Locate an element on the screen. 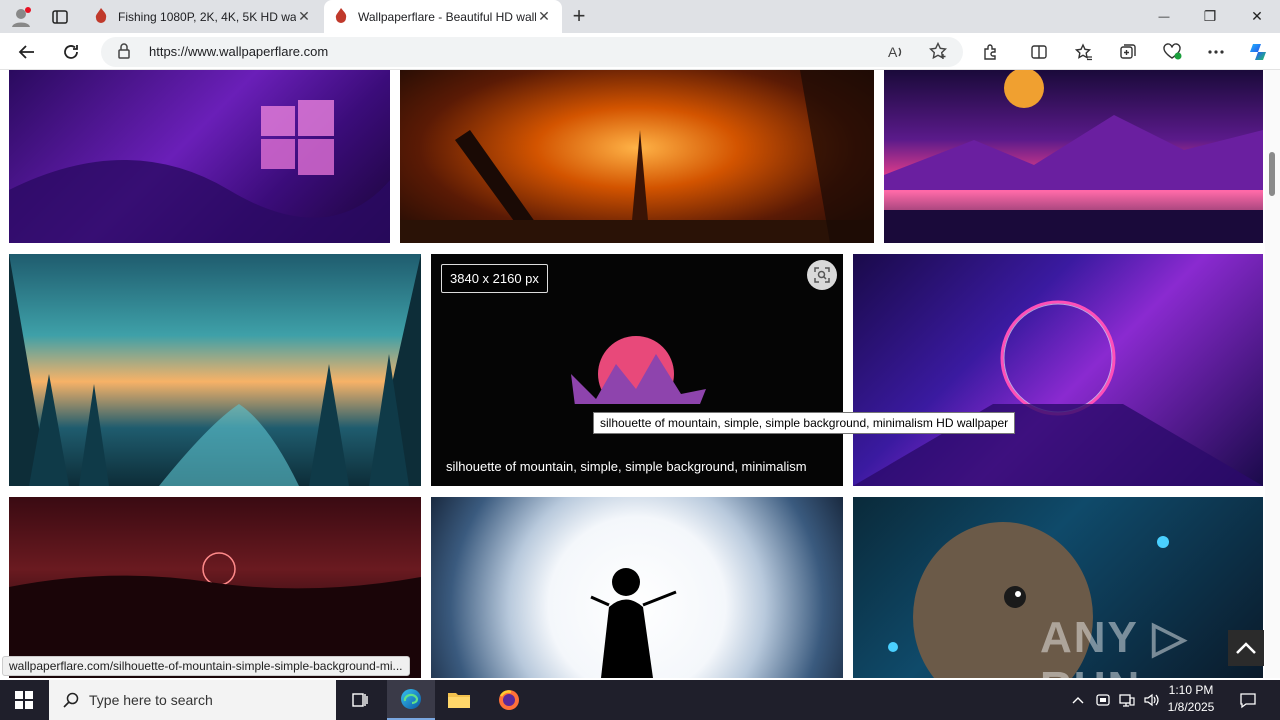 The height and width of the screenshot is (720, 1280). tab-actions-icon is located at coordinates (60, 17).